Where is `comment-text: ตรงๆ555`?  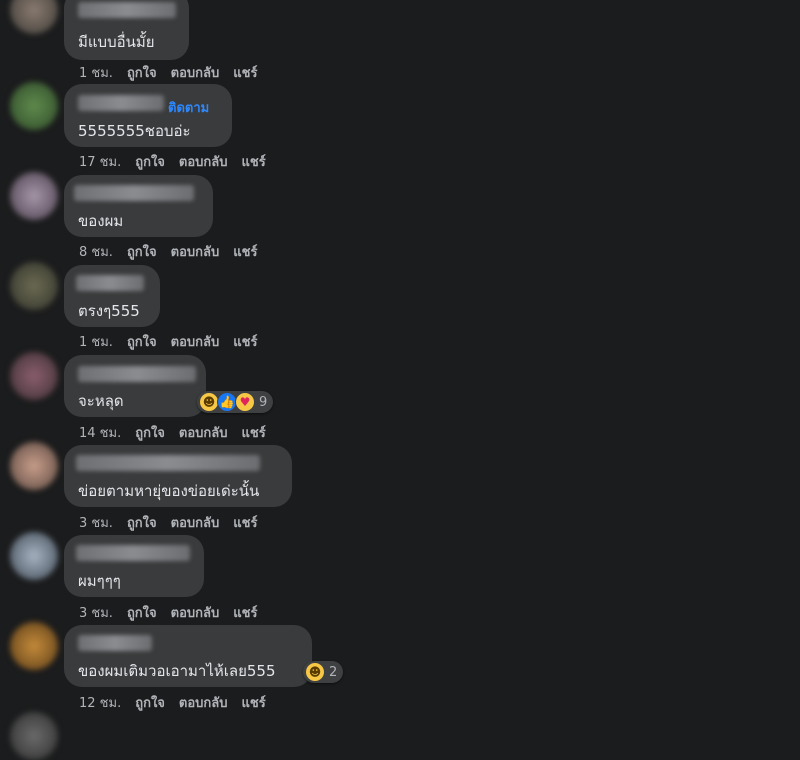
comment-text: ตรงๆ555 is located at coordinates (109, 311).